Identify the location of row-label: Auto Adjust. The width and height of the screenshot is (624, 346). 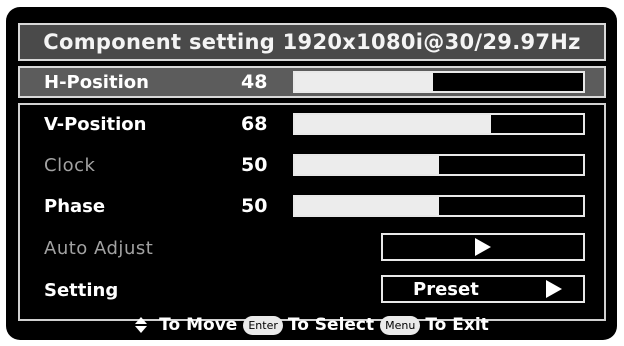
(99, 248).